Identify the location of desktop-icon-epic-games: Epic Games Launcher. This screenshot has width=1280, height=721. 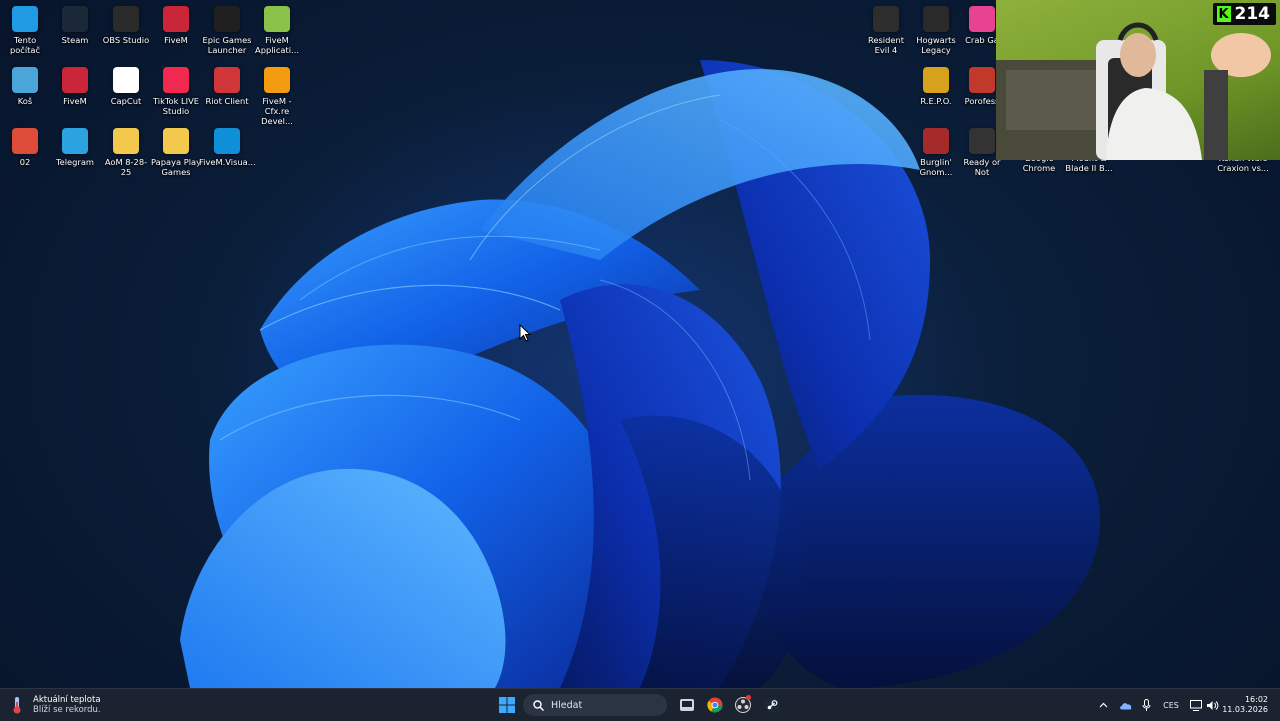
(227, 27).